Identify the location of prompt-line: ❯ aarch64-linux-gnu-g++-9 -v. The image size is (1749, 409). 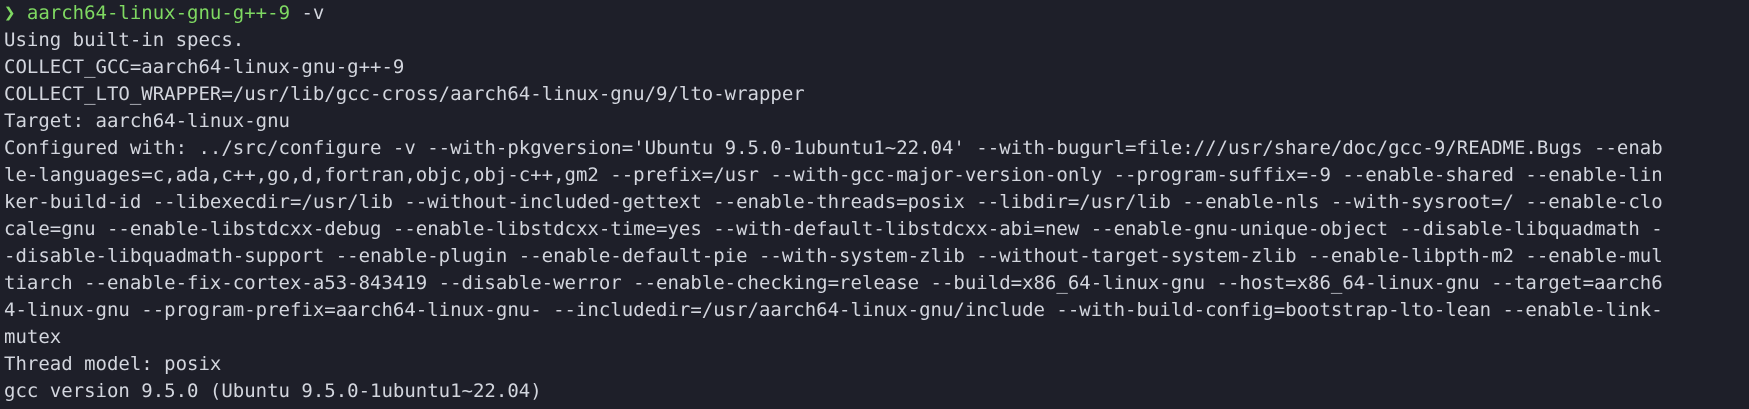
(876, 13).